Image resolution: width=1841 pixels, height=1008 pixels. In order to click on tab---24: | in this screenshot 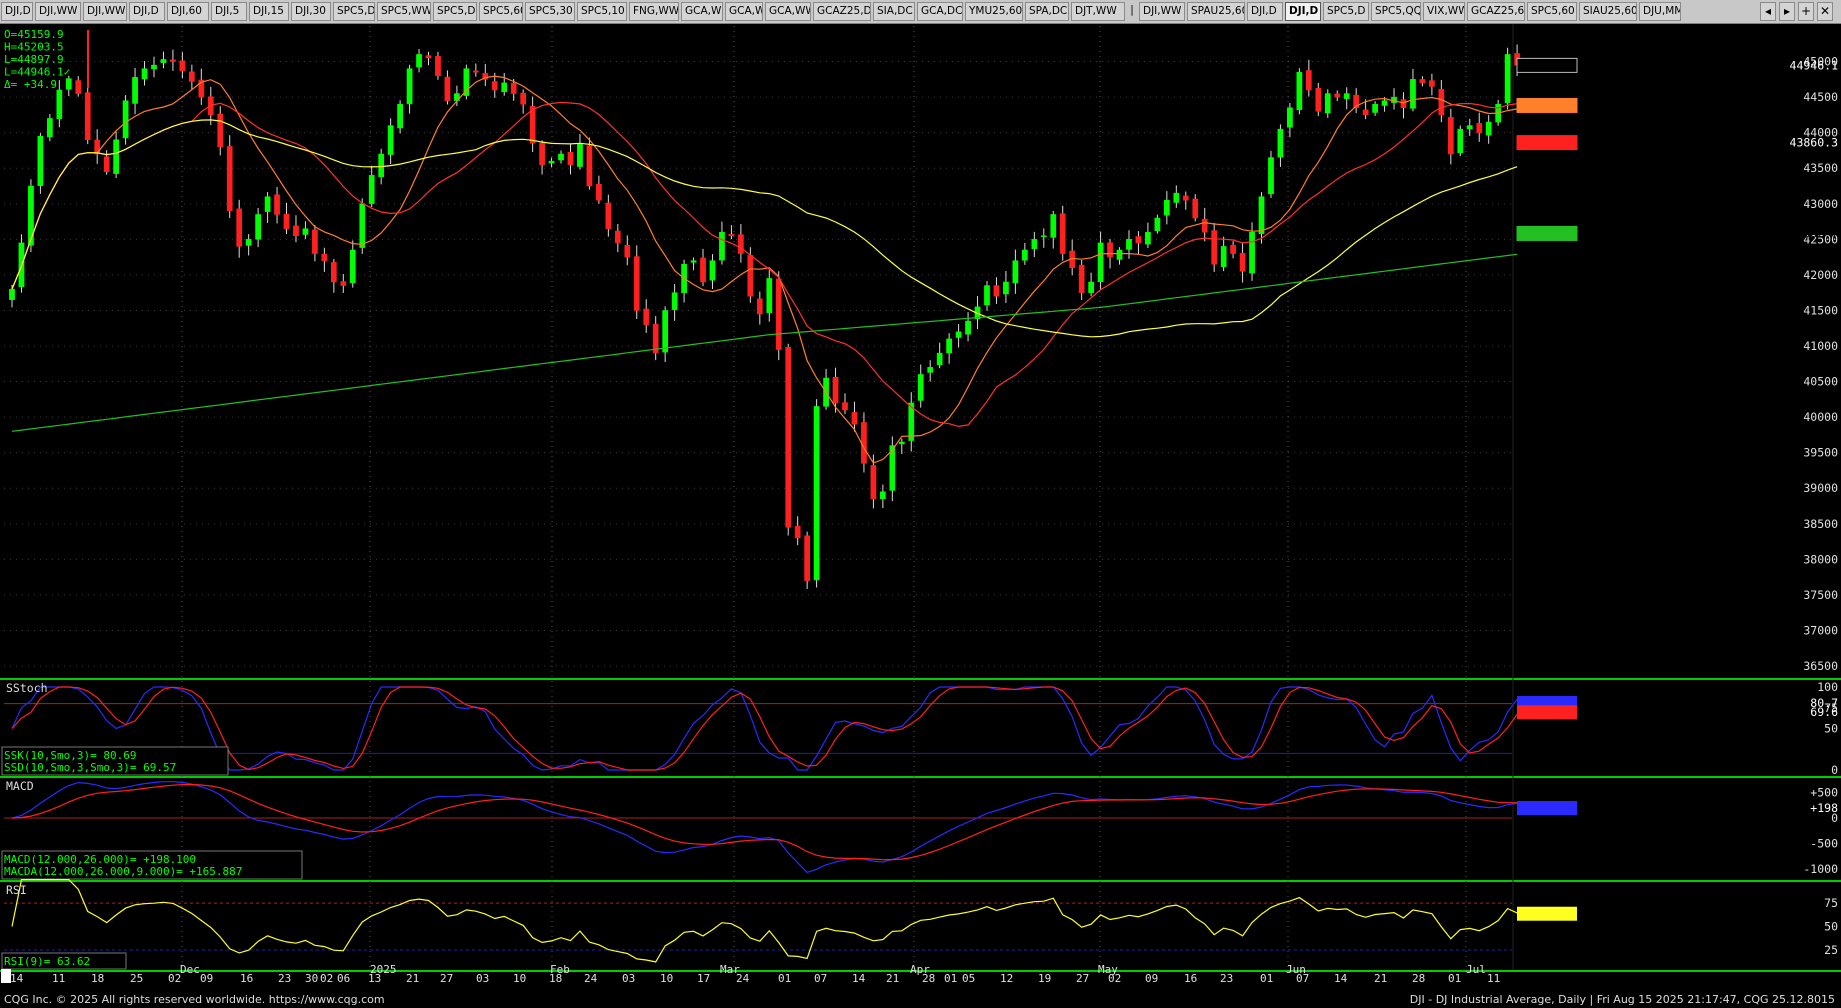, I will do `click(1132, 11)`.